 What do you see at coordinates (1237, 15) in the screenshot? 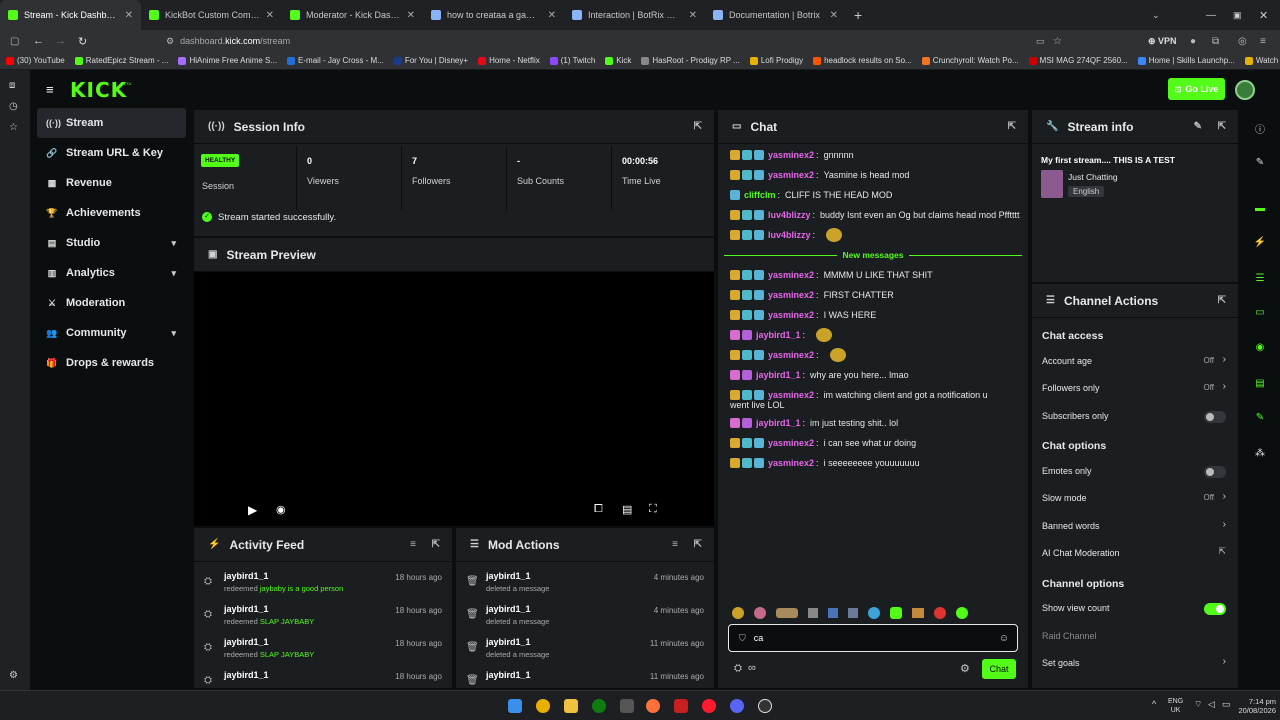
I see `maximize-button: ▣` at bounding box center [1237, 15].